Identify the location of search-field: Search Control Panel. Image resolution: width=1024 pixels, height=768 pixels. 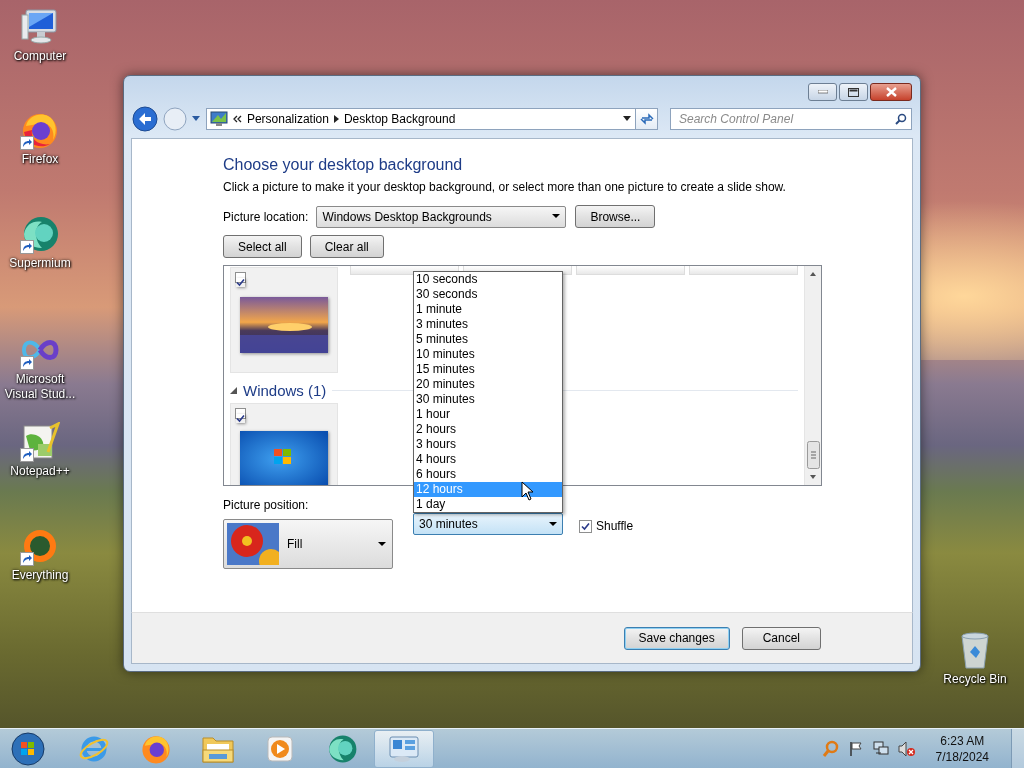
(791, 119).